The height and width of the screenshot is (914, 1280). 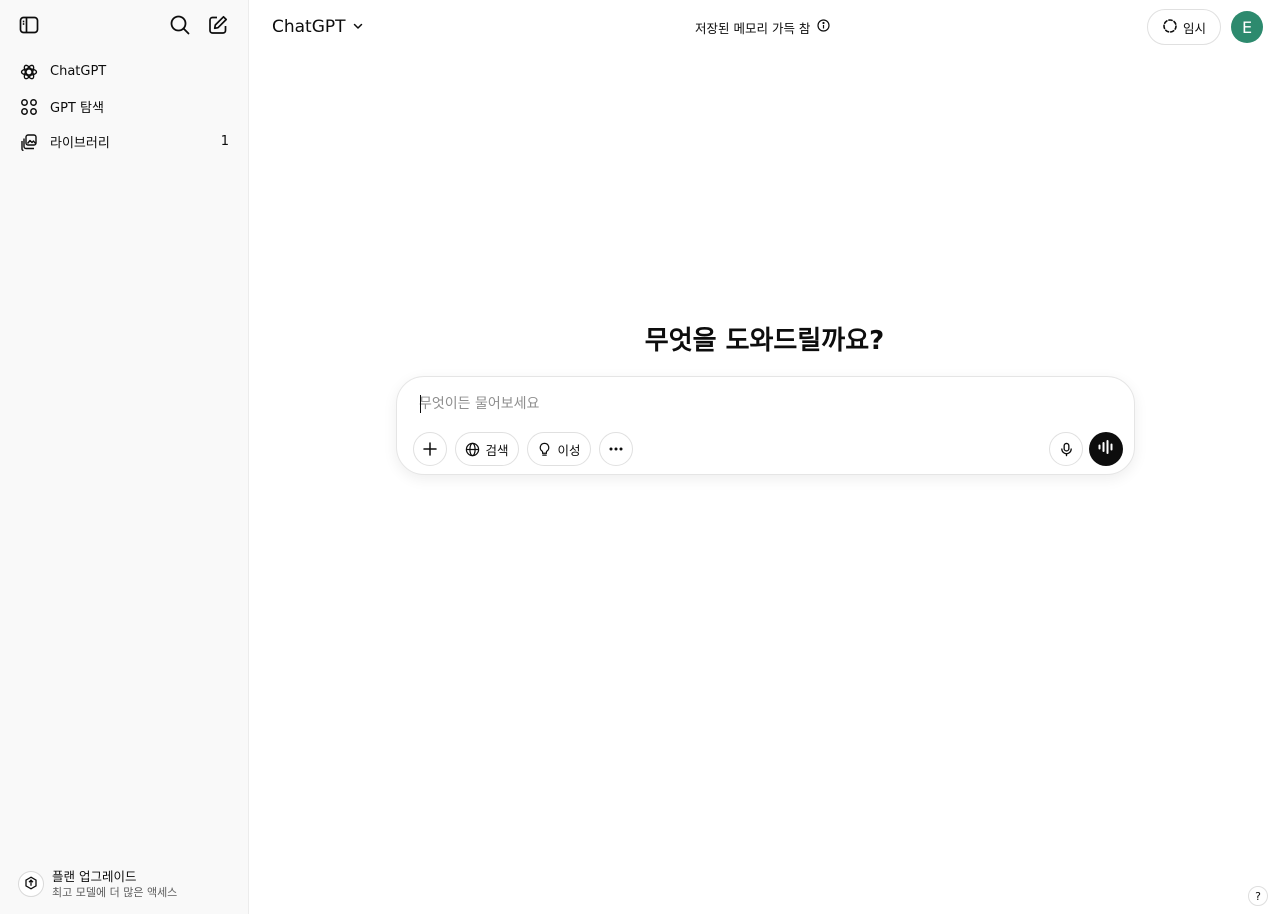 What do you see at coordinates (820, 27) in the screenshot?
I see `info-icon` at bounding box center [820, 27].